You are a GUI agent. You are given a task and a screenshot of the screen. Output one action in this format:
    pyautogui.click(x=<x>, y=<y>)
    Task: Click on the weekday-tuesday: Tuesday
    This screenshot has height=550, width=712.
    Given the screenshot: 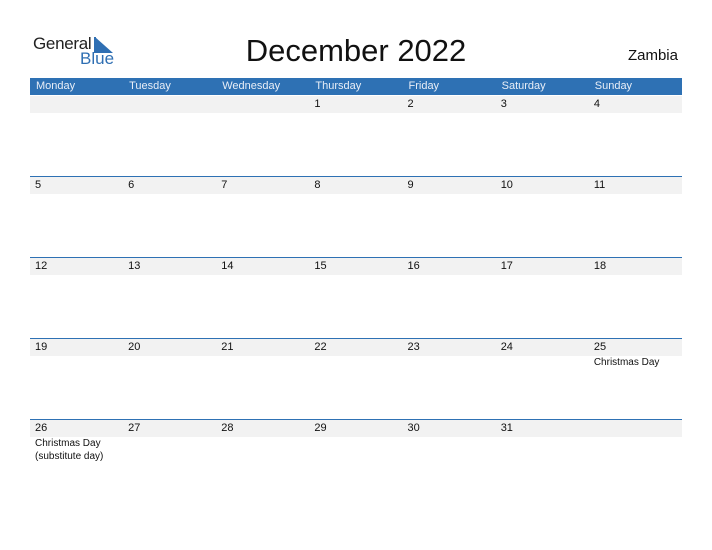 What is the action you would take?
    pyautogui.click(x=150, y=86)
    